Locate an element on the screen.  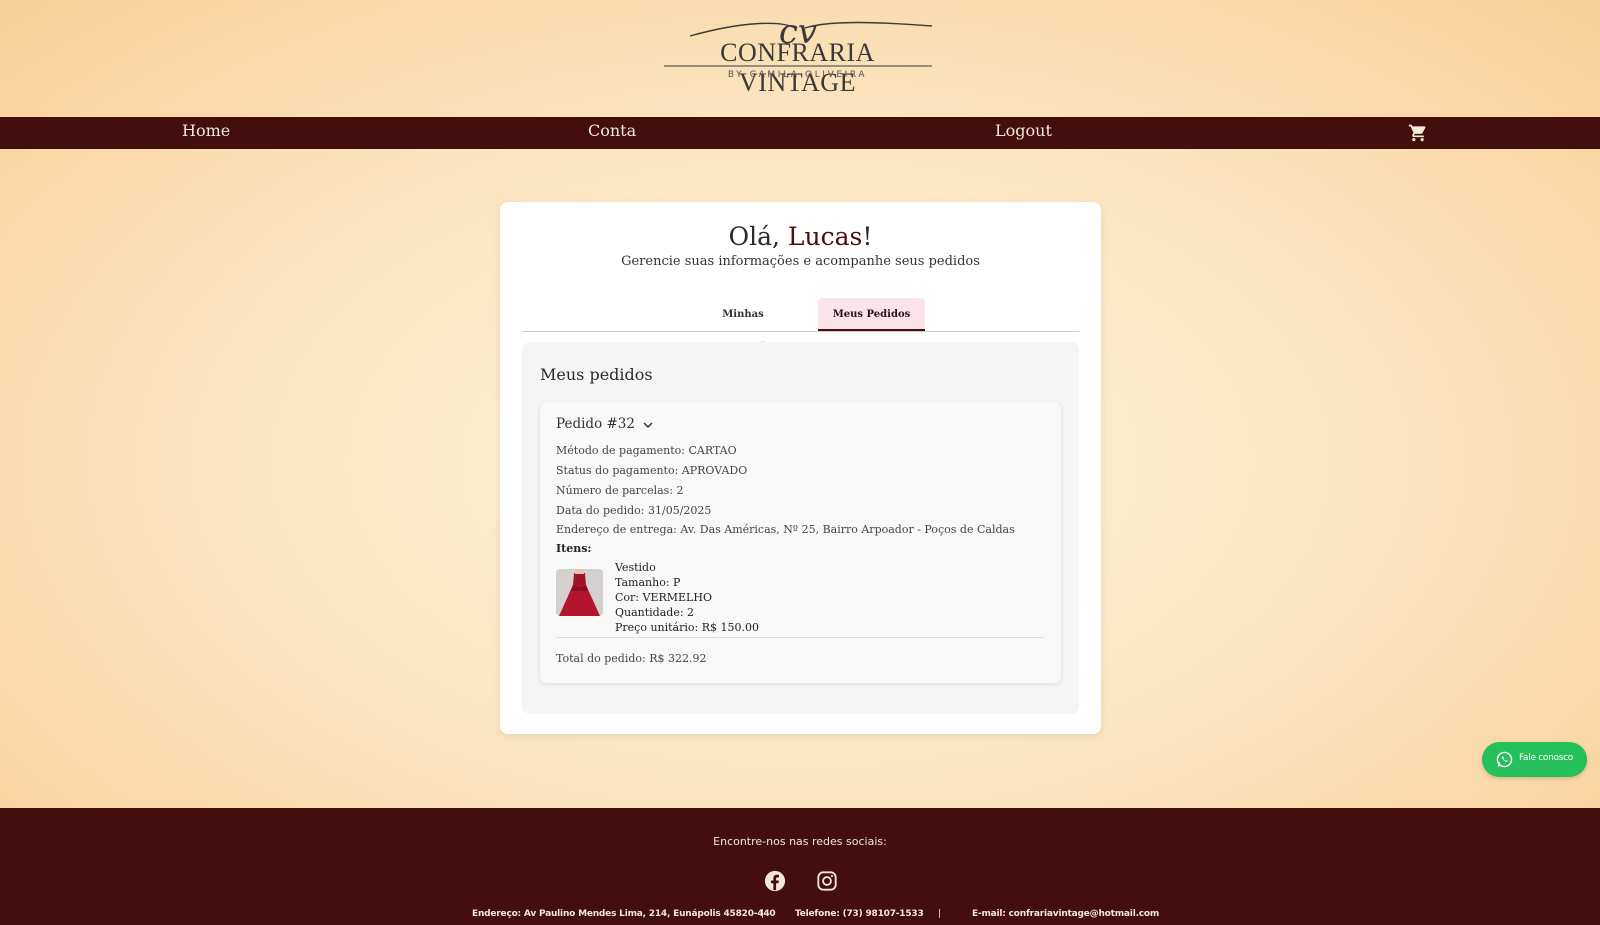
footer-email: E-mail: confrariavintage@hotmail.com is located at coordinates (1065, 914).